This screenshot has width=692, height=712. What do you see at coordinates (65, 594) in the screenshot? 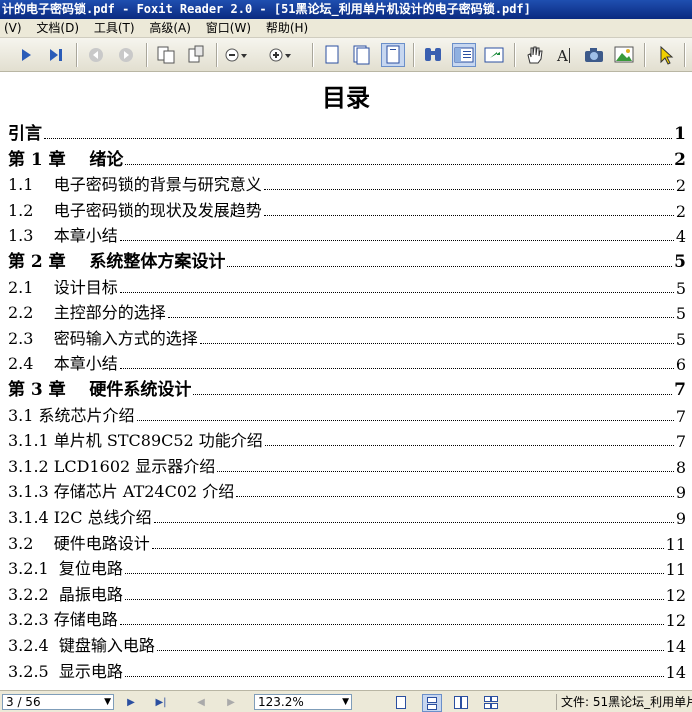
I see `toc-entry-label: 3.2.2 晶振电路` at bounding box center [65, 594].